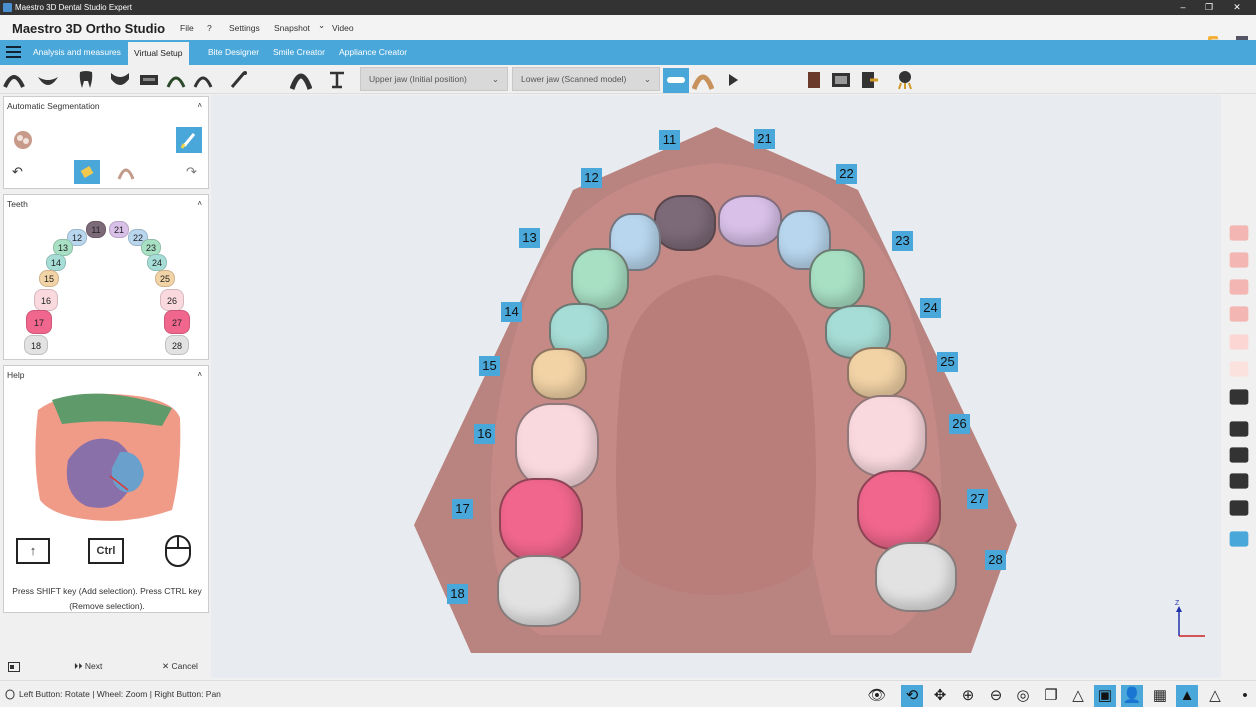 The height and width of the screenshot is (707, 1256). I want to click on lower-teeth-view-icon, so click(1239, 260).